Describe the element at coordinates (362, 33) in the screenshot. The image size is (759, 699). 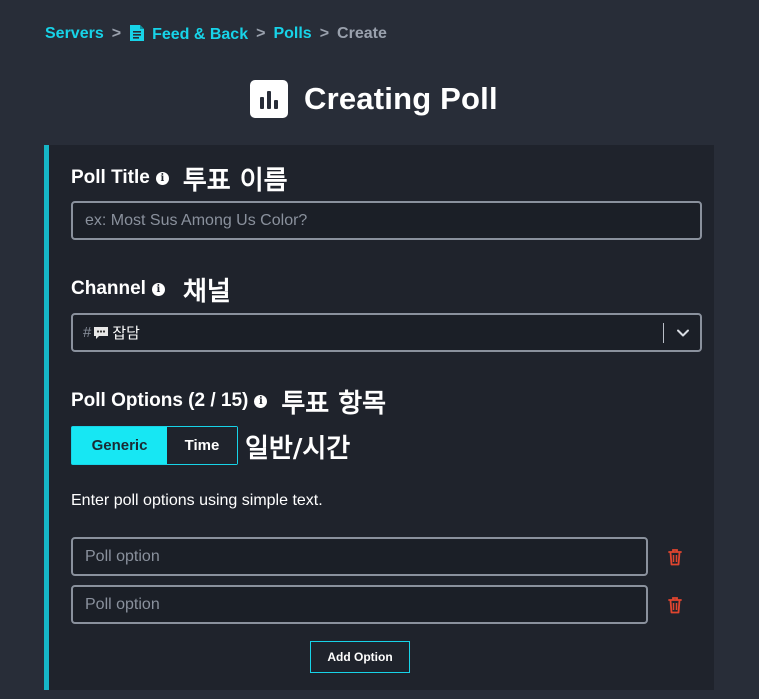
I see `breadcrumb-current: Create` at that location.